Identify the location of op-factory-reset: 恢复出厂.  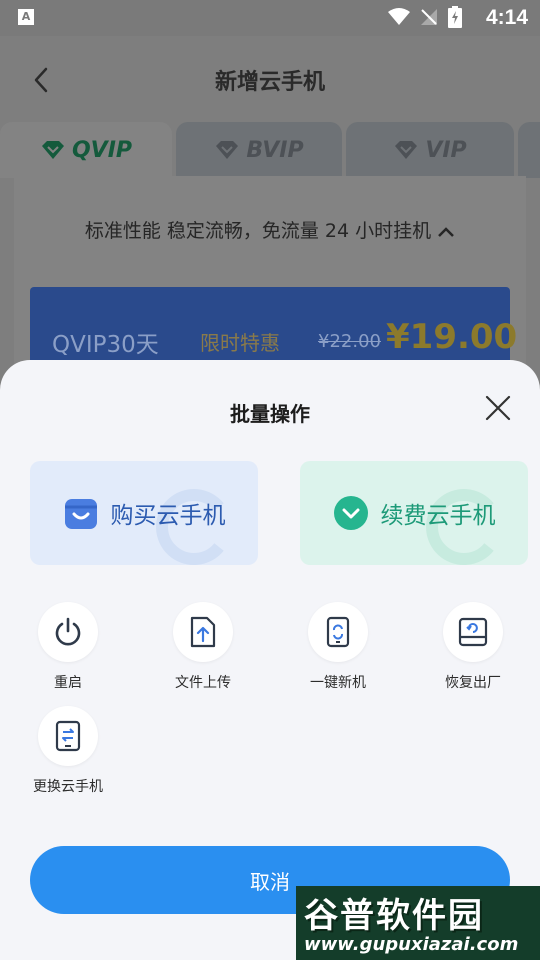
(473, 647).